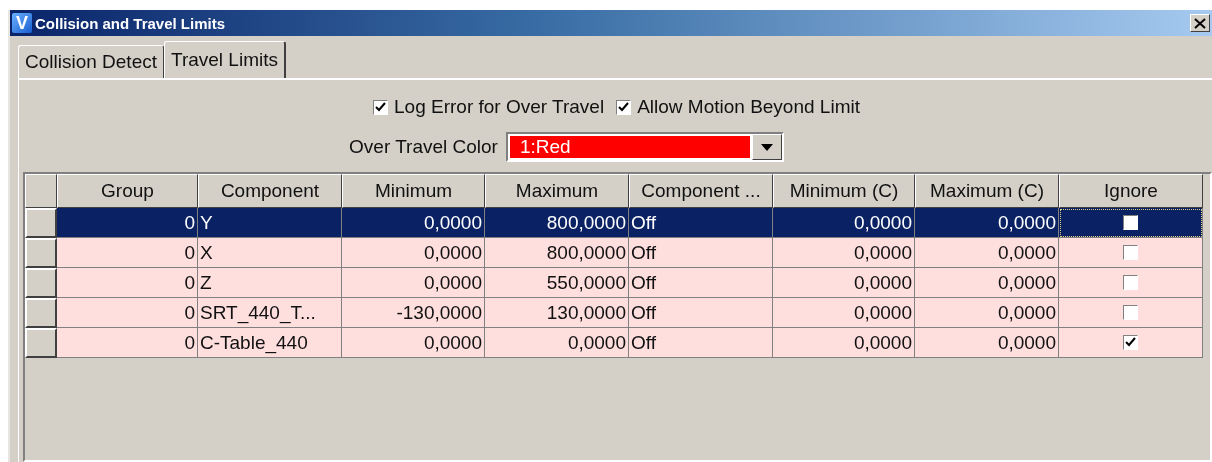  I want to click on table-cell: Z, so click(270, 283).